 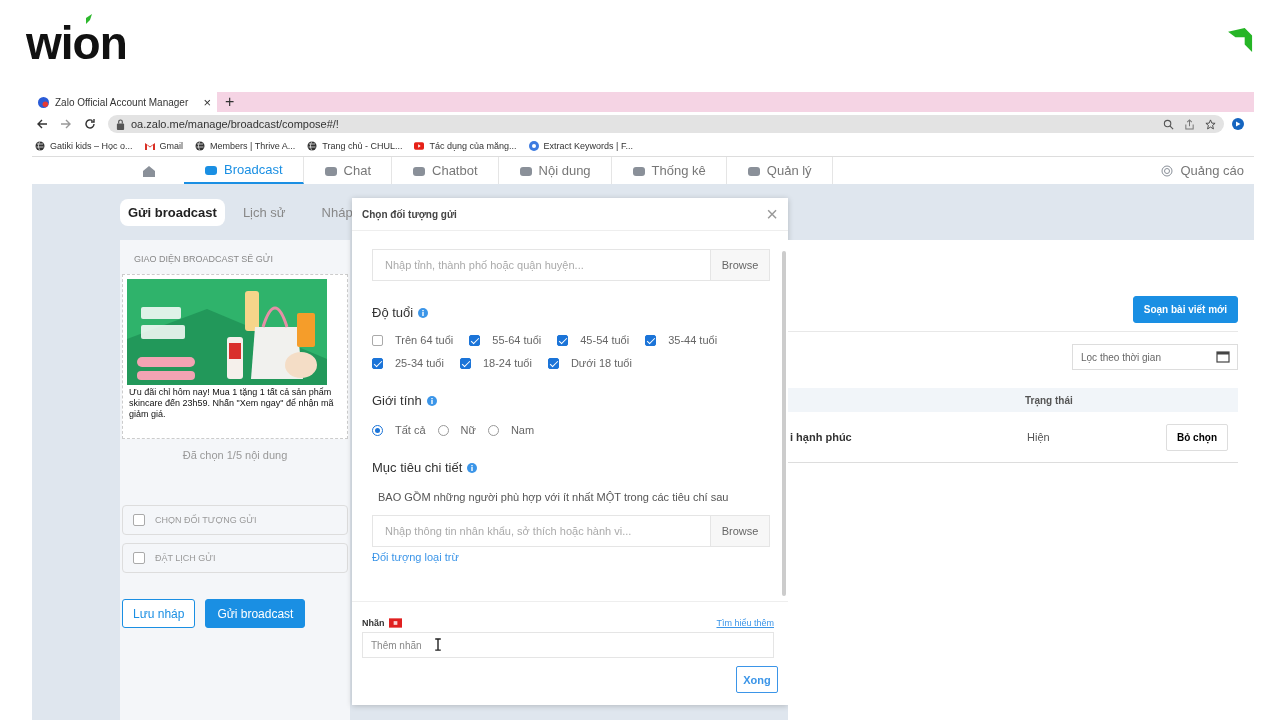 I want to click on checkbox-label: 35-44 tuổi, so click(x=693, y=340).